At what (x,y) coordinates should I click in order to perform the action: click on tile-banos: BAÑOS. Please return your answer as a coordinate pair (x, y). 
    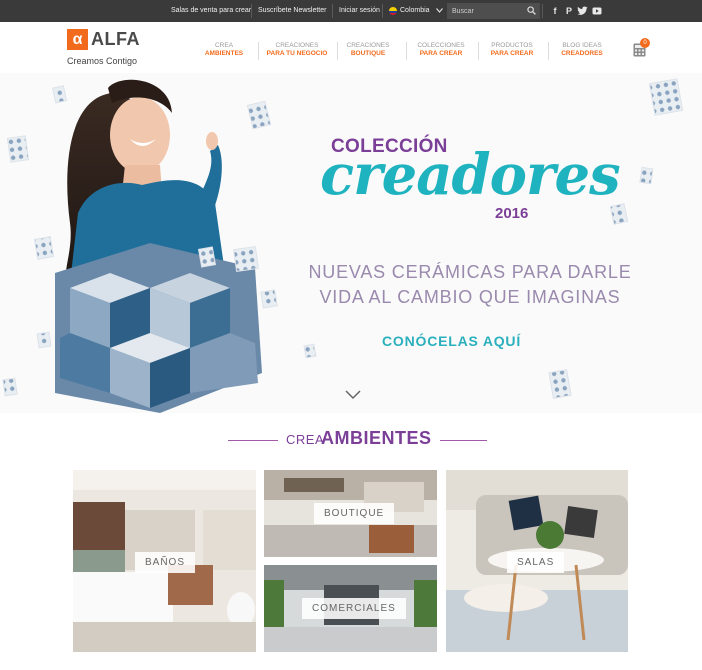
    Looking at the image, I should click on (164, 561).